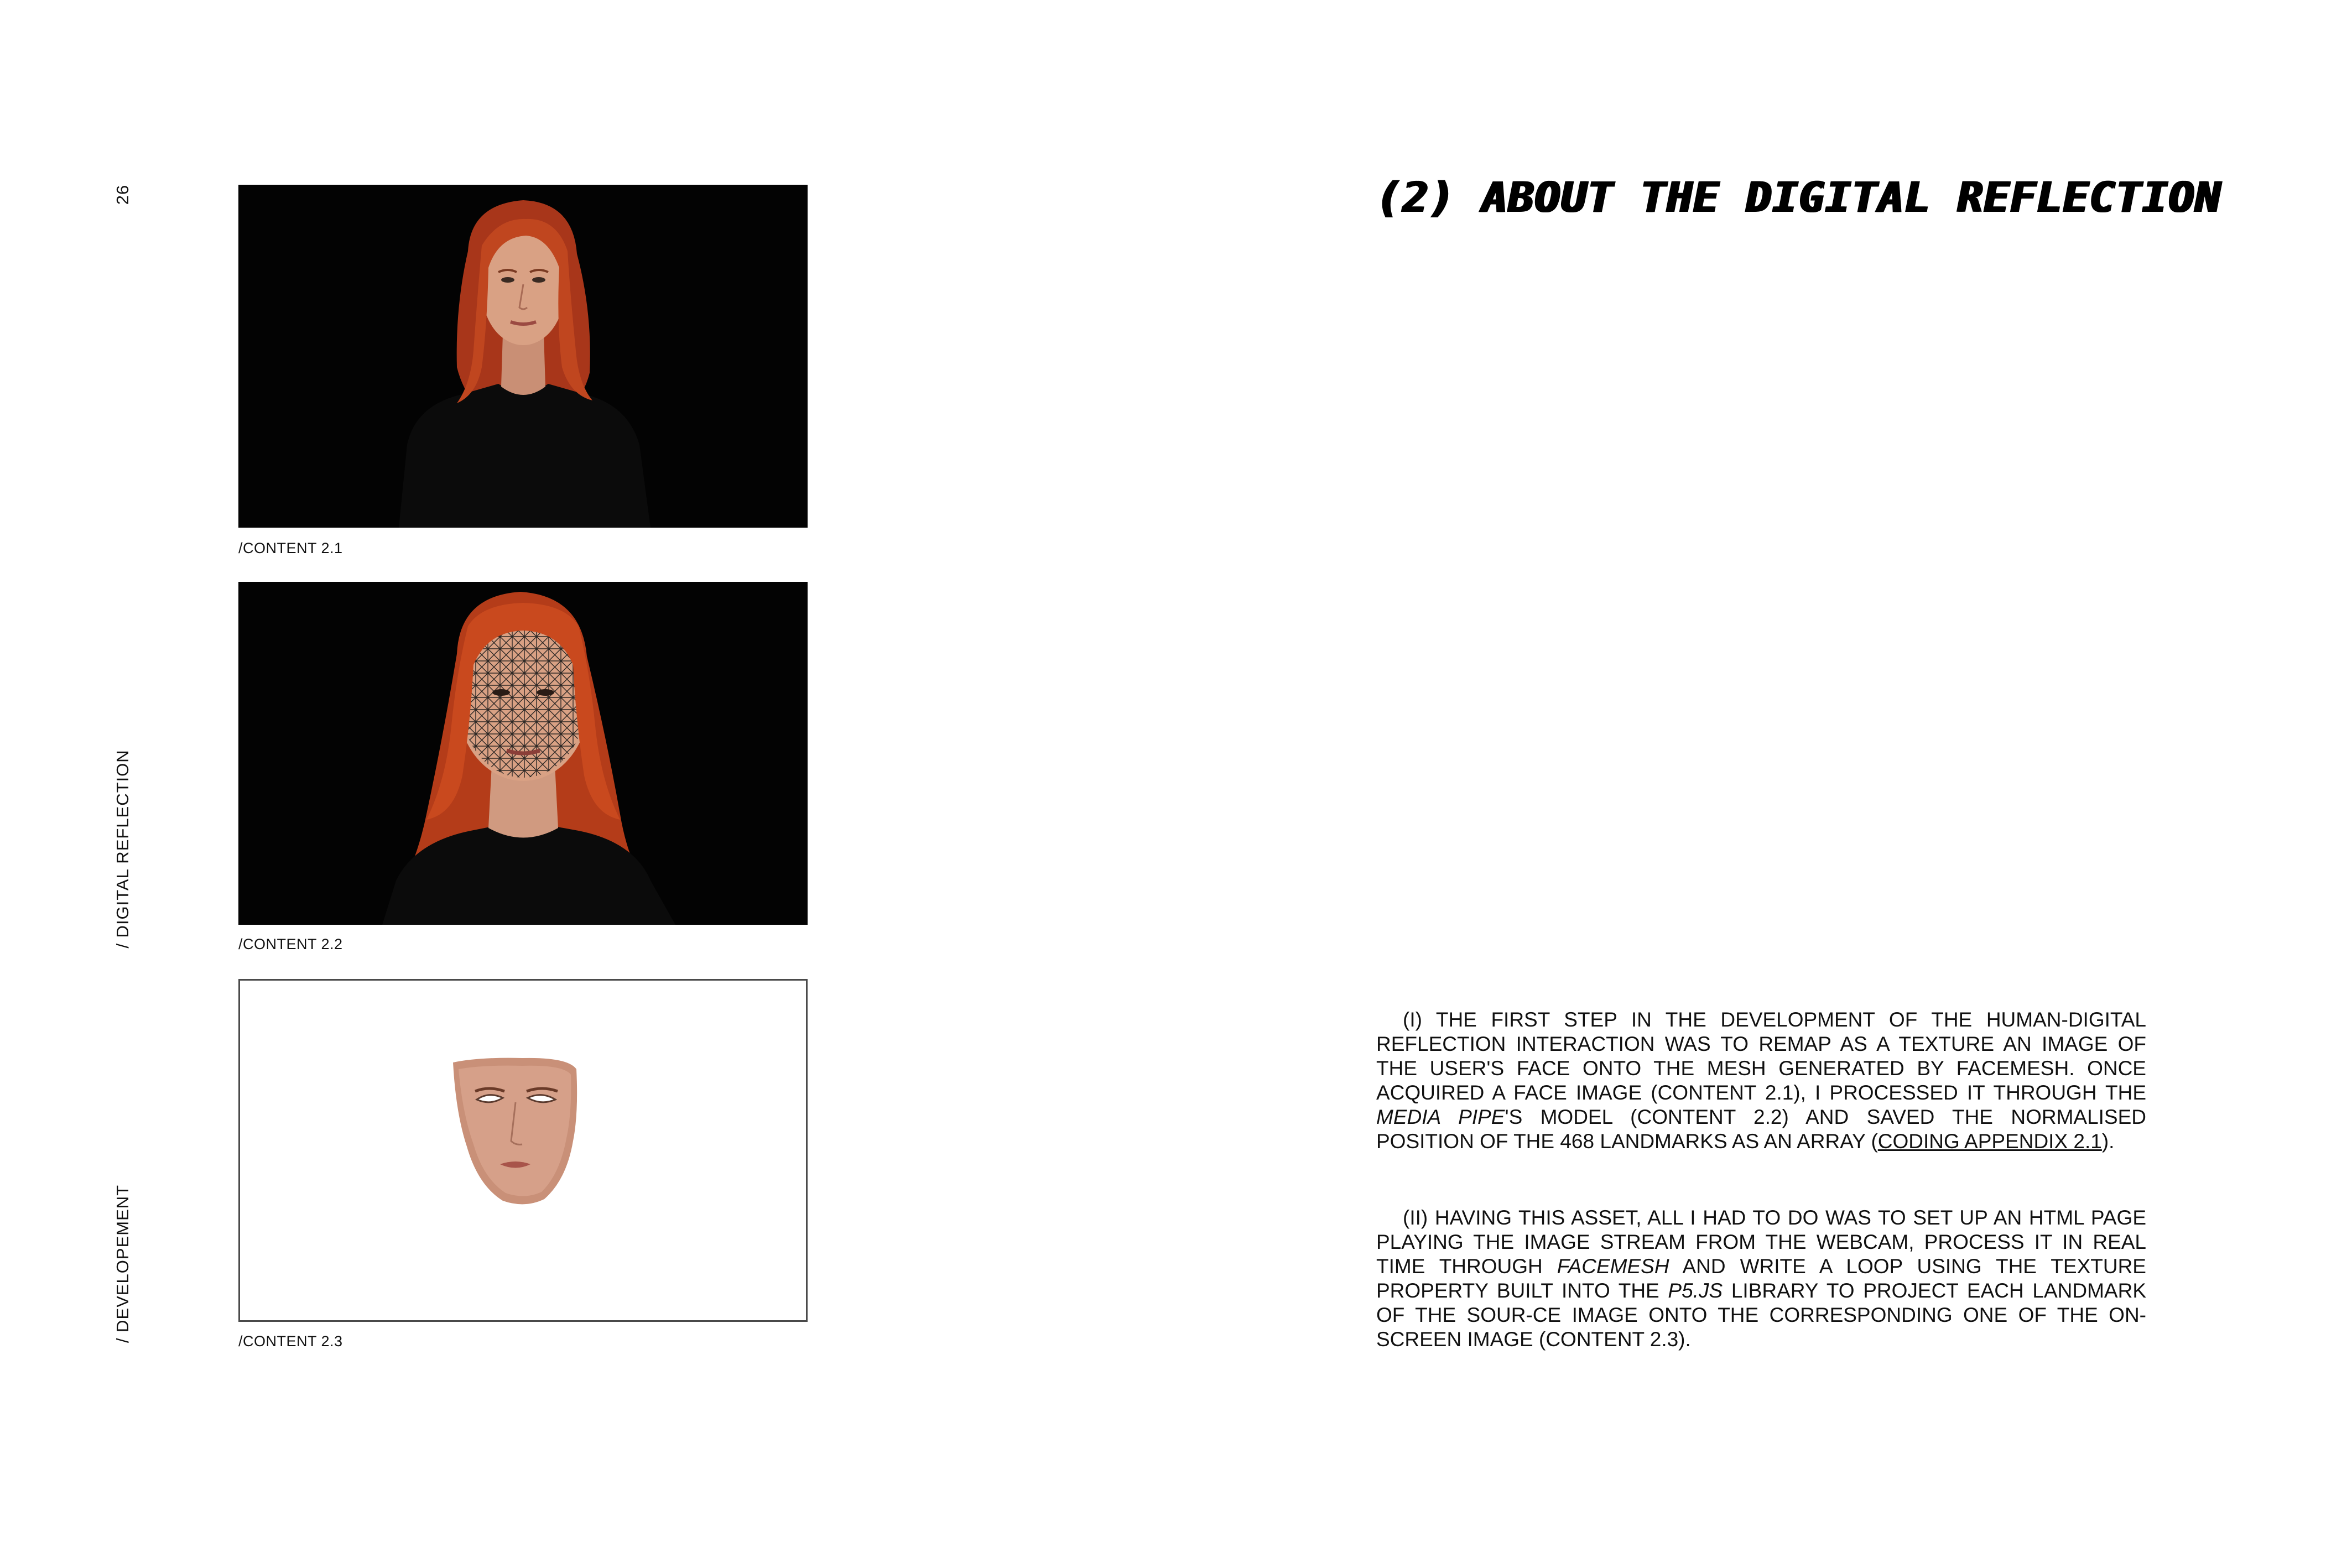 The image size is (2352, 1568). I want to click on caption-content-2-1: /CONTENT 2.1, so click(290, 548).